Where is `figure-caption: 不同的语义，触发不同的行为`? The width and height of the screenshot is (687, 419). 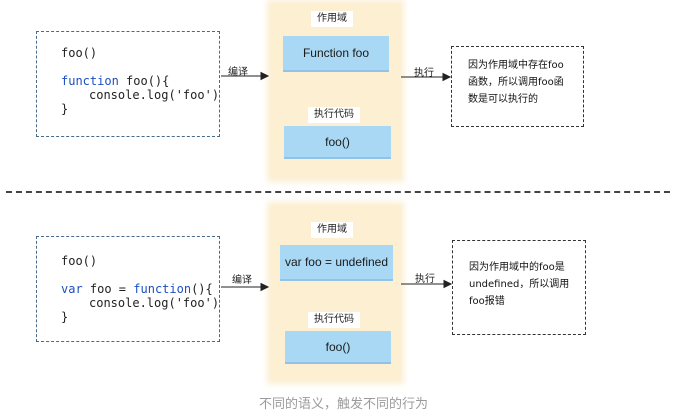 figure-caption: 不同的语义，触发不同的行为 is located at coordinates (343, 403).